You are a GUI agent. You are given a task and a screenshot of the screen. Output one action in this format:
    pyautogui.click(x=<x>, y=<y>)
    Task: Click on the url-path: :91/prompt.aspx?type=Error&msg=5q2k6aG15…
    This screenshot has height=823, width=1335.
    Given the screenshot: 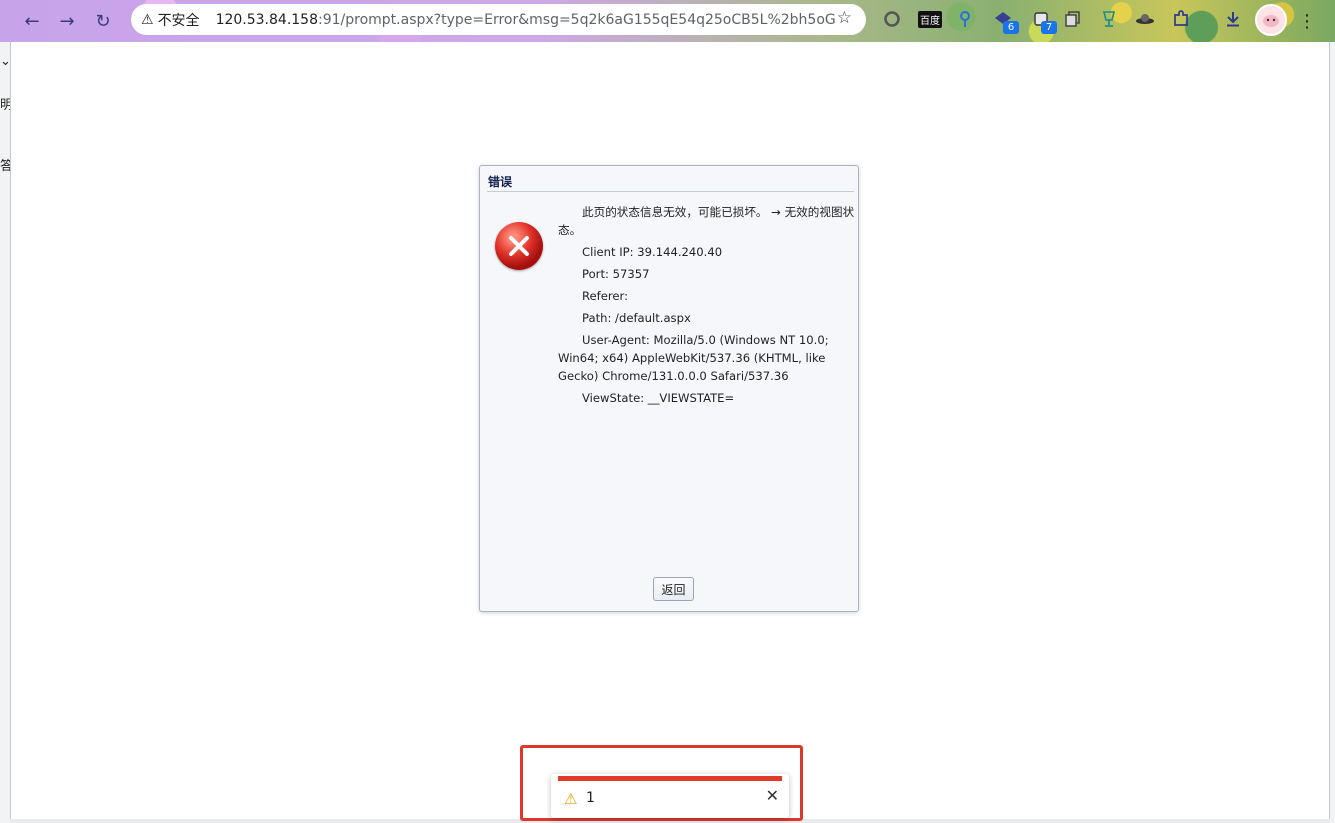 What is the action you would take?
    pyautogui.click(x=577, y=19)
    